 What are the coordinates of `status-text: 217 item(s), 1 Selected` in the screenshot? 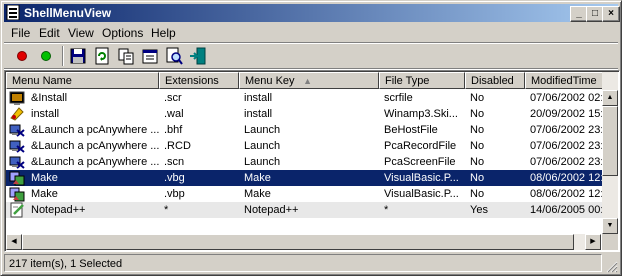 It's located at (303, 263).